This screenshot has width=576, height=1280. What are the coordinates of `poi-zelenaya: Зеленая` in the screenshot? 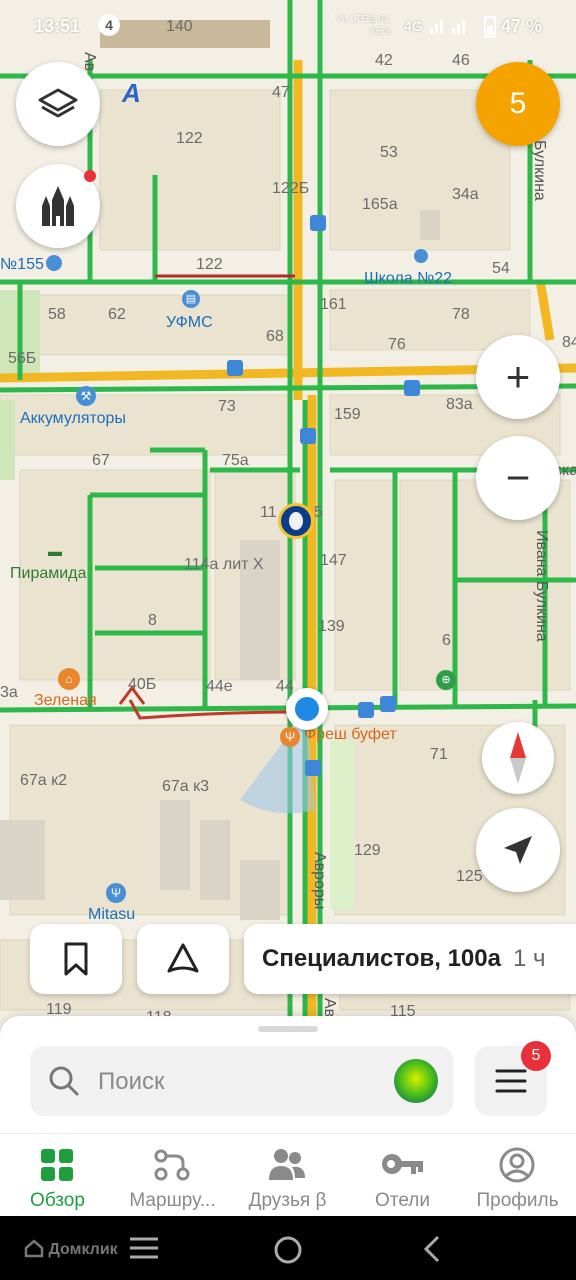 It's located at (65, 701).